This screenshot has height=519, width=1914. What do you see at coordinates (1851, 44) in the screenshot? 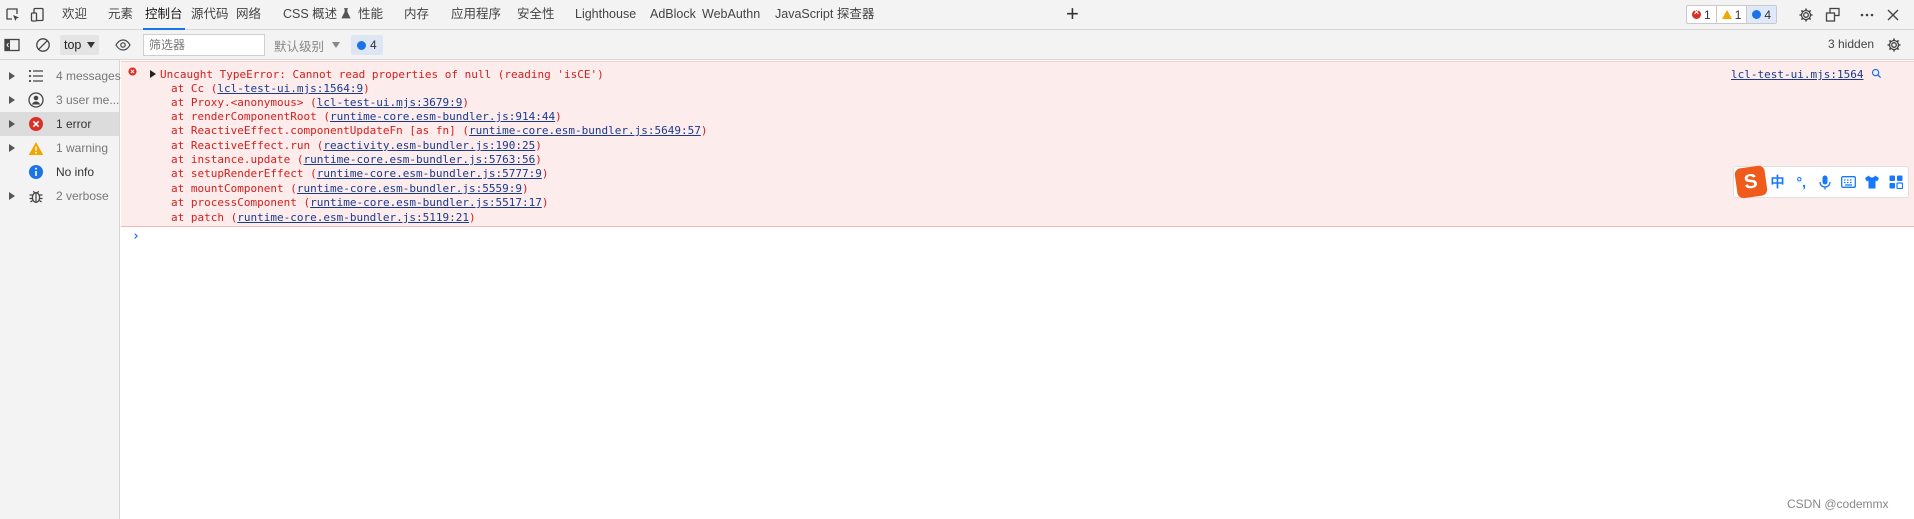
I see `hidden-messages-count: 3 hidden` at bounding box center [1851, 44].